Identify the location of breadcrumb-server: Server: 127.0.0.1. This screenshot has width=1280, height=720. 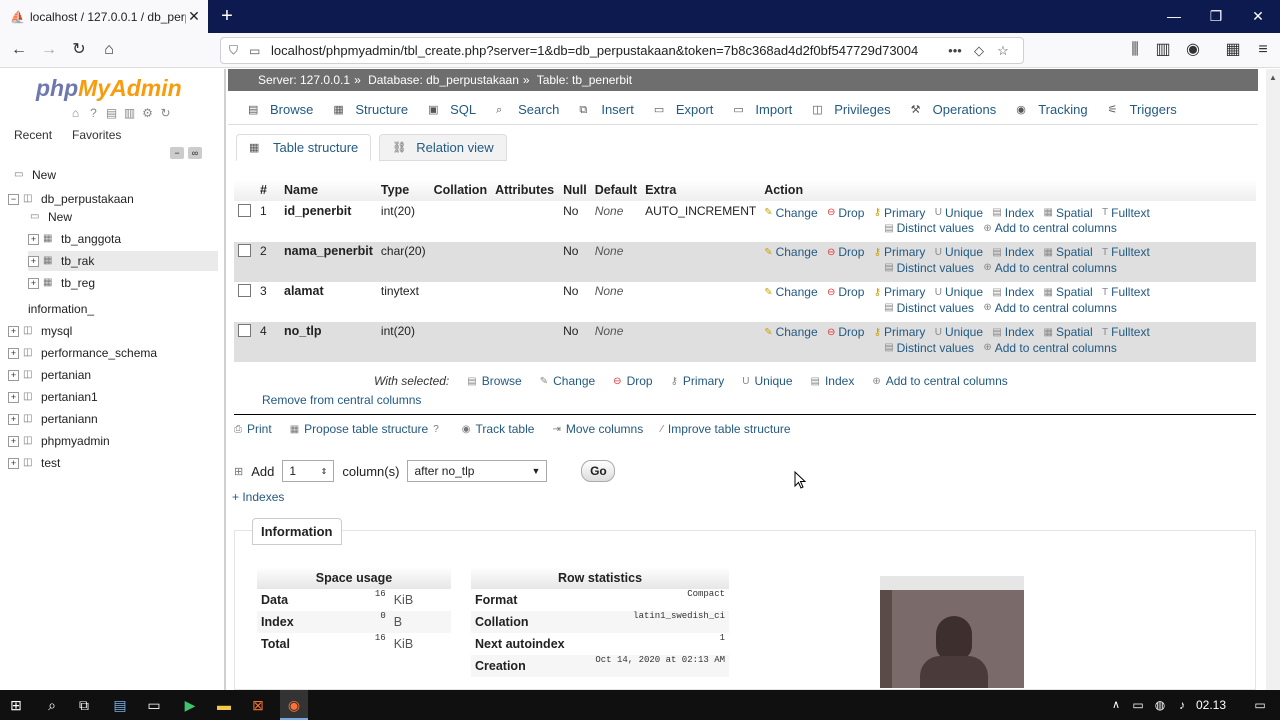
(304, 80).